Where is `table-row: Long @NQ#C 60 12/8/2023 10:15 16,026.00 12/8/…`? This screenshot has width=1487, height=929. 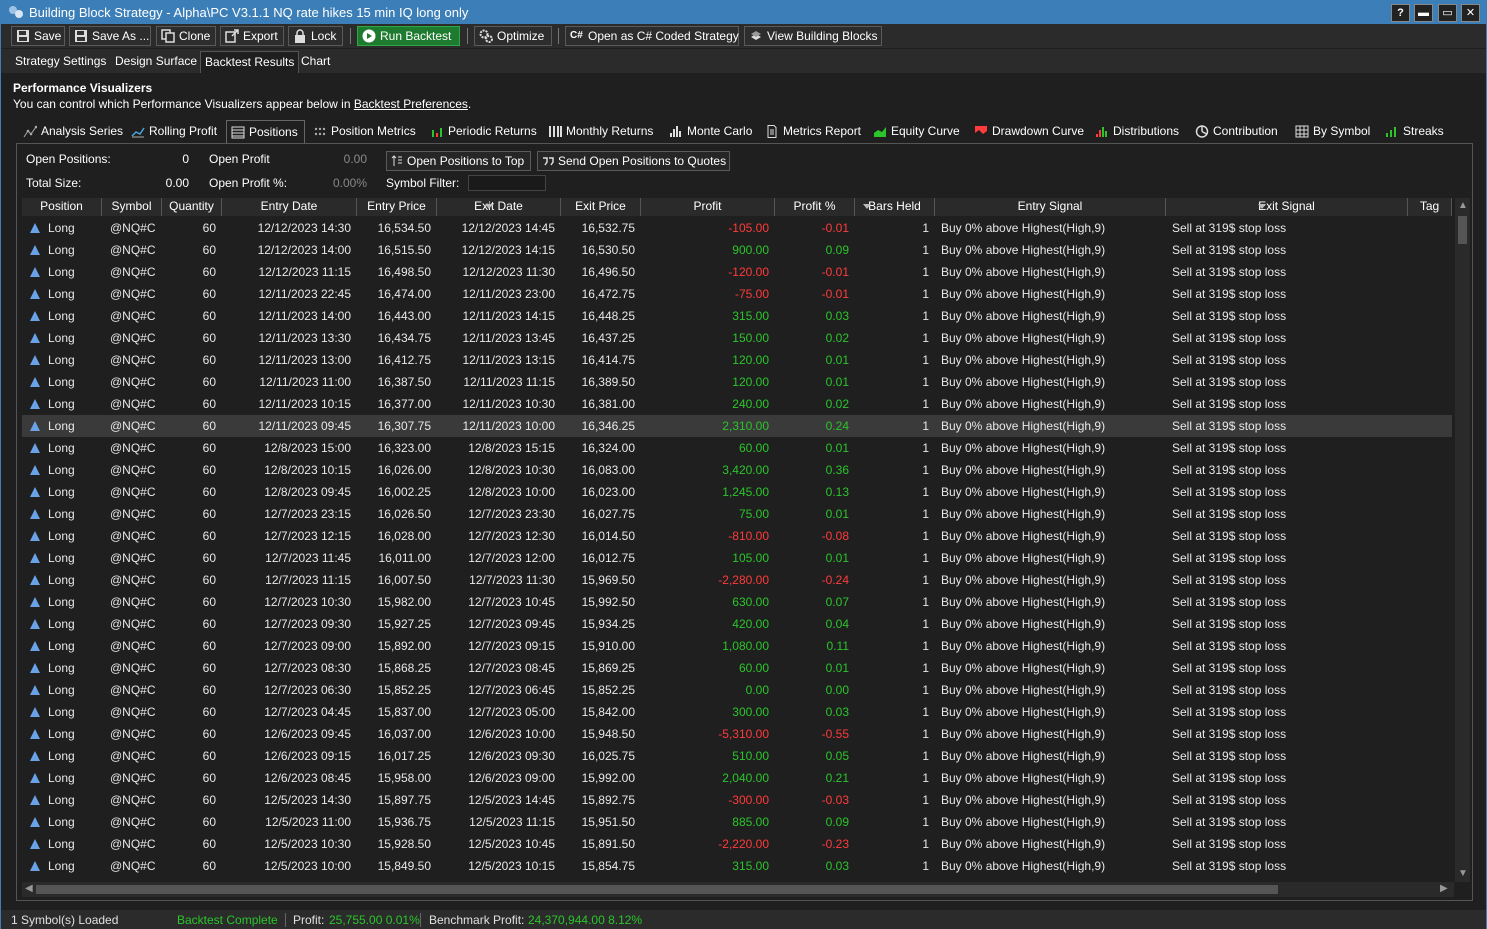
table-row: Long @NQ#C 60 12/8/2023 10:15 16,026.00 12/8/… is located at coordinates (737, 470).